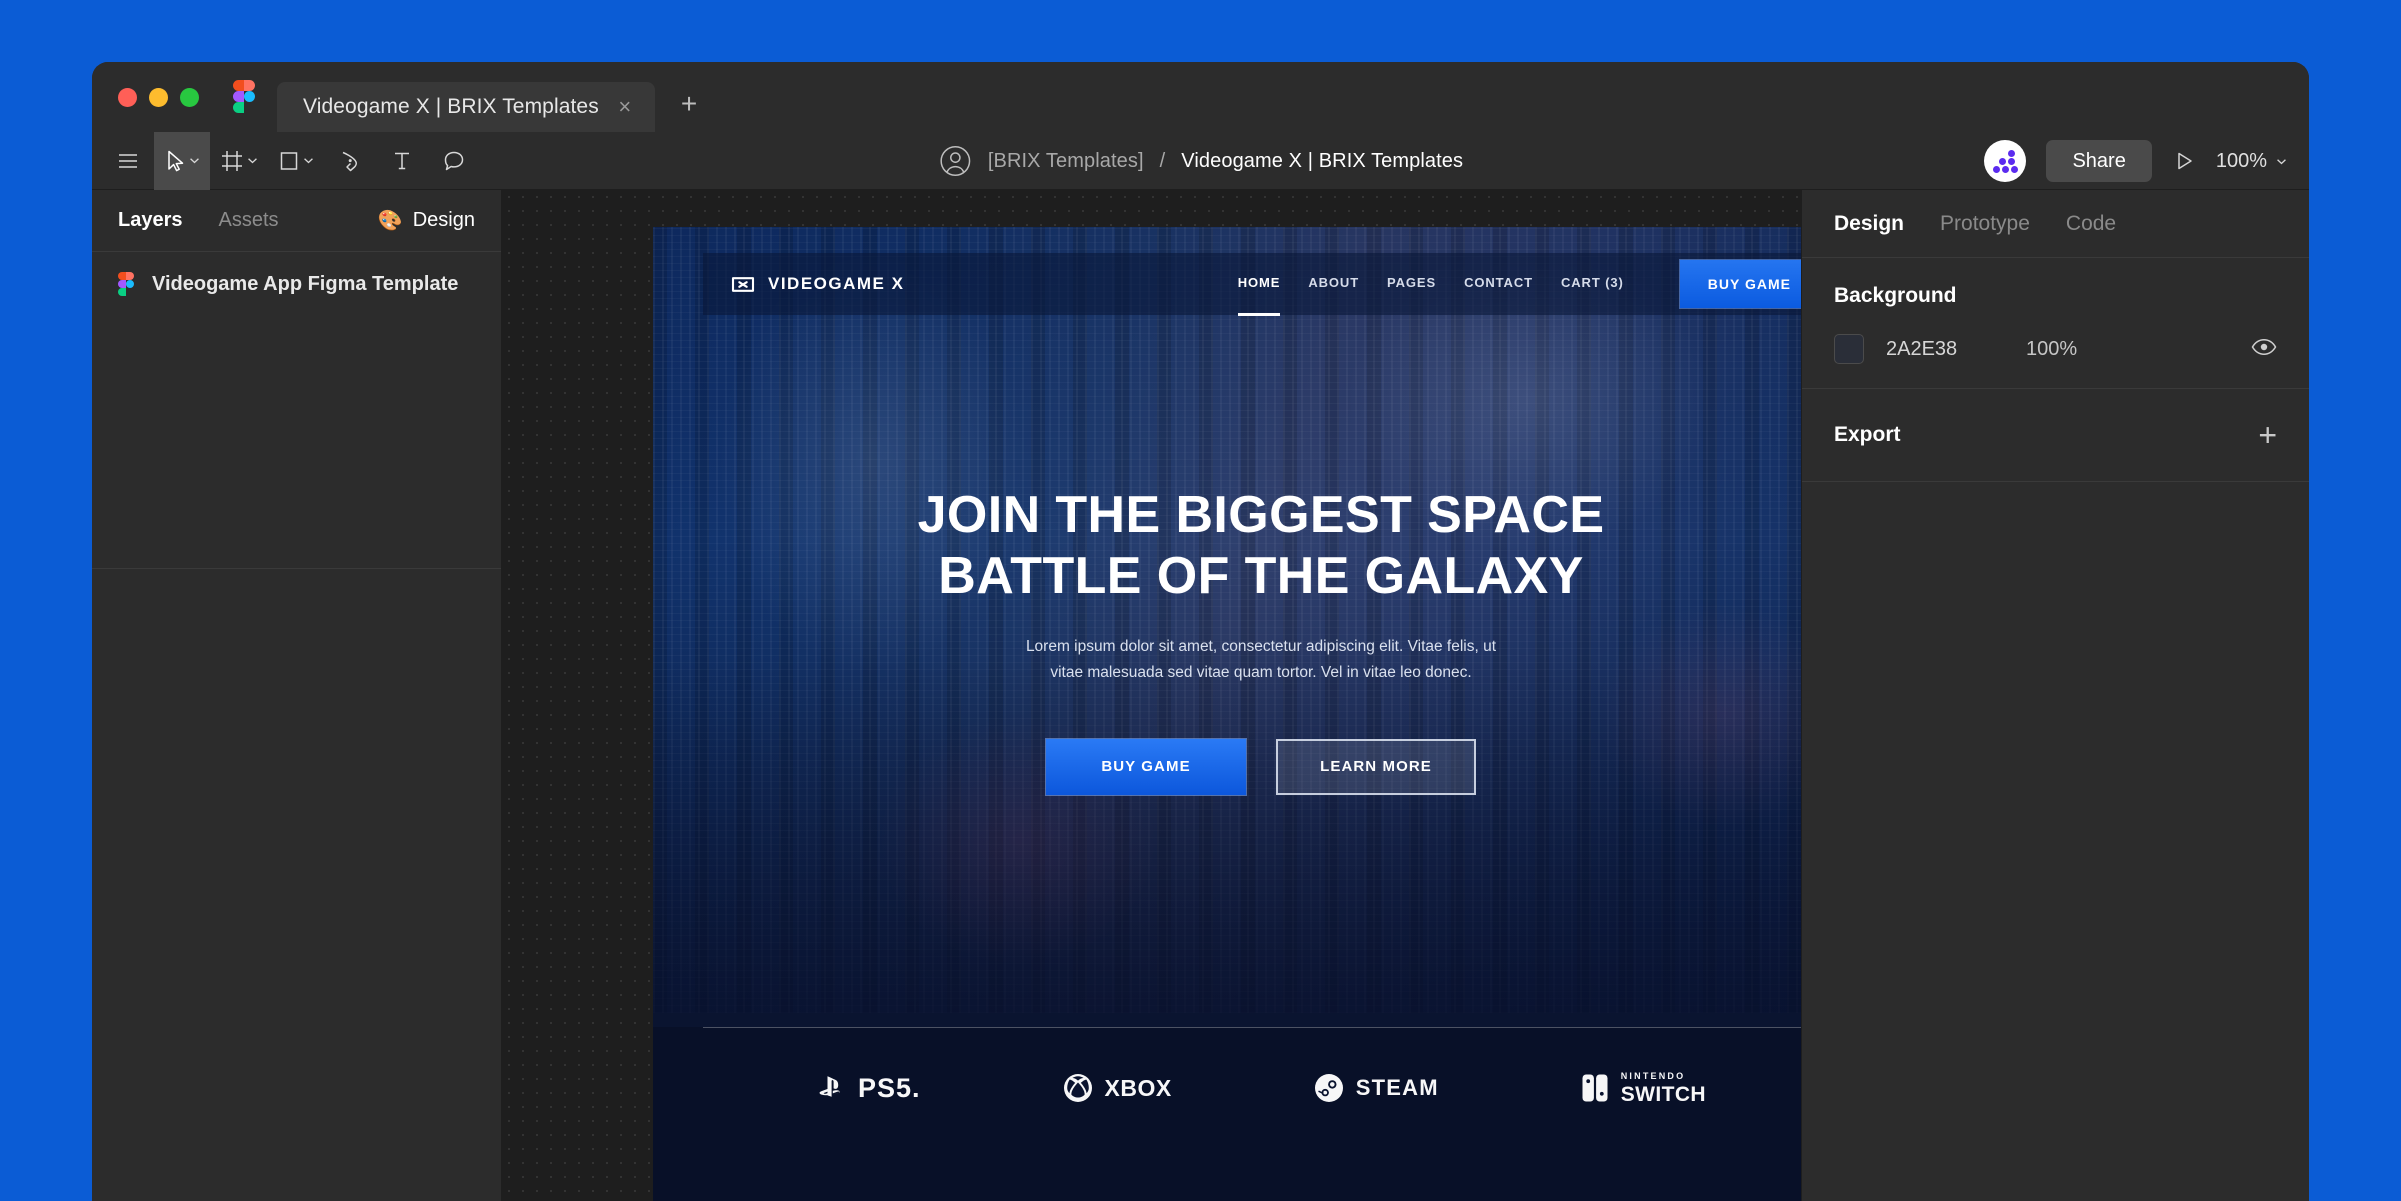  I want to click on design-toggle-label: Design, so click(443, 220).